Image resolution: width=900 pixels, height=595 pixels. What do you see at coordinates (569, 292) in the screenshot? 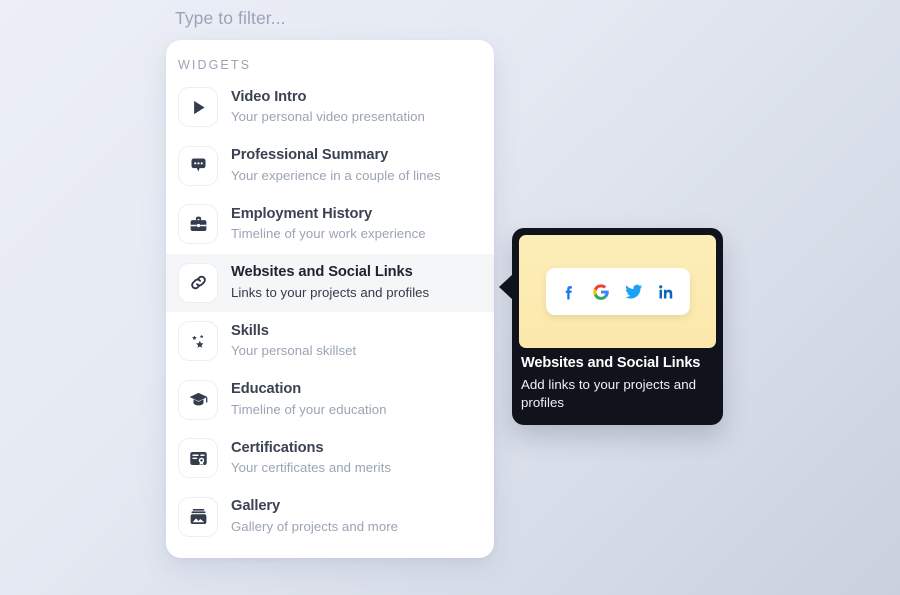
I see `facebook-icon` at bounding box center [569, 292].